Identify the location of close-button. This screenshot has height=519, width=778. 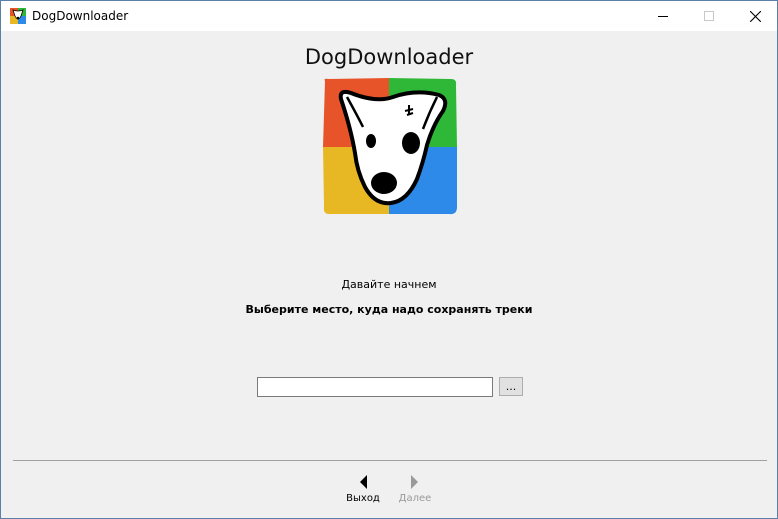
(755, 16).